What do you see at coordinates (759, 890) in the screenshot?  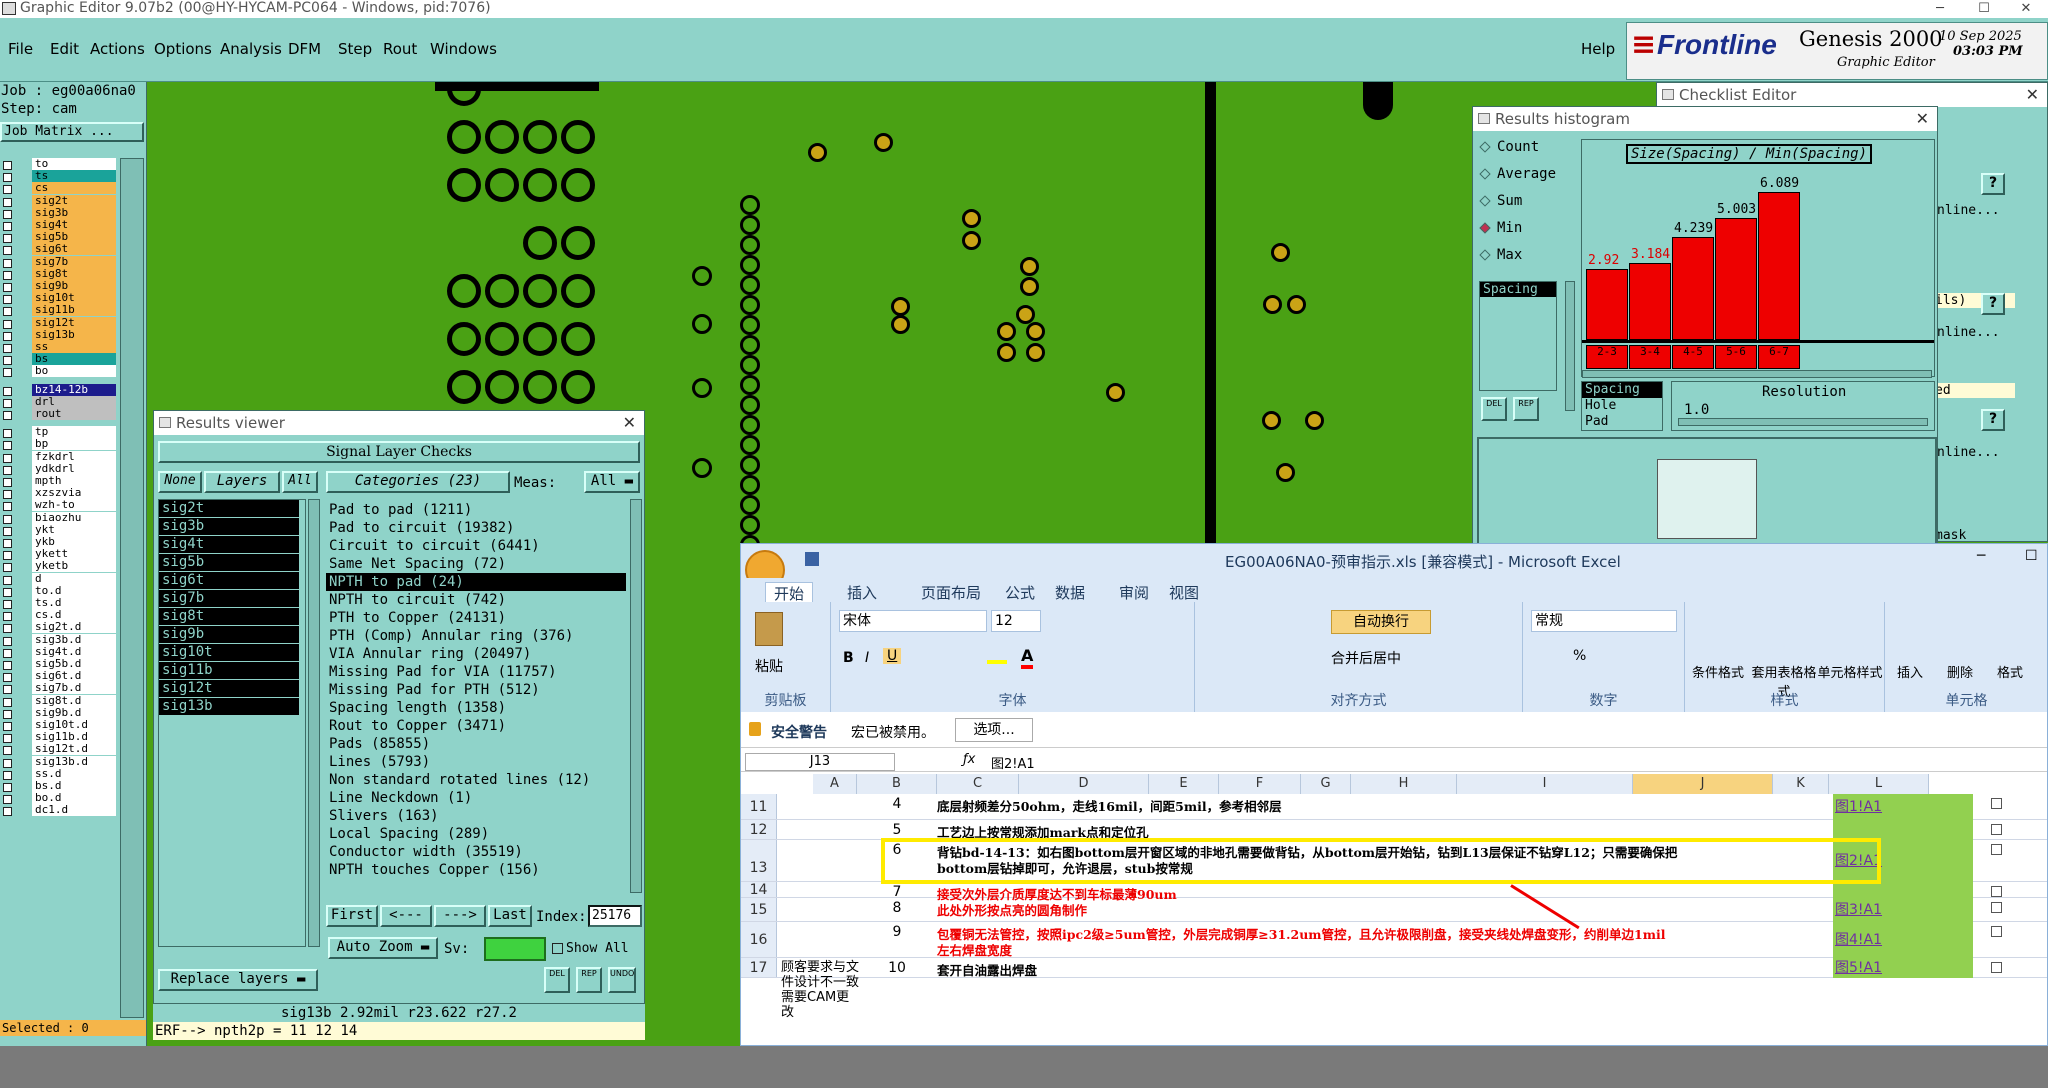 I see `row-number: 14` at bounding box center [759, 890].